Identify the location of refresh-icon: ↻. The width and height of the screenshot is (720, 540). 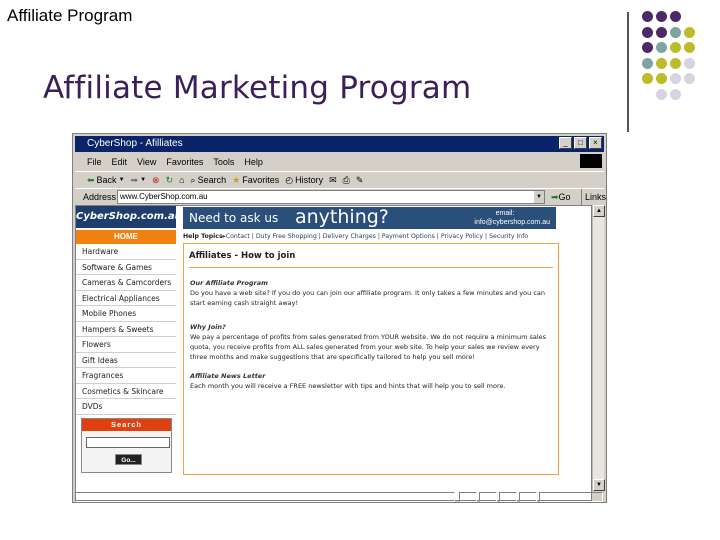
(169, 179).